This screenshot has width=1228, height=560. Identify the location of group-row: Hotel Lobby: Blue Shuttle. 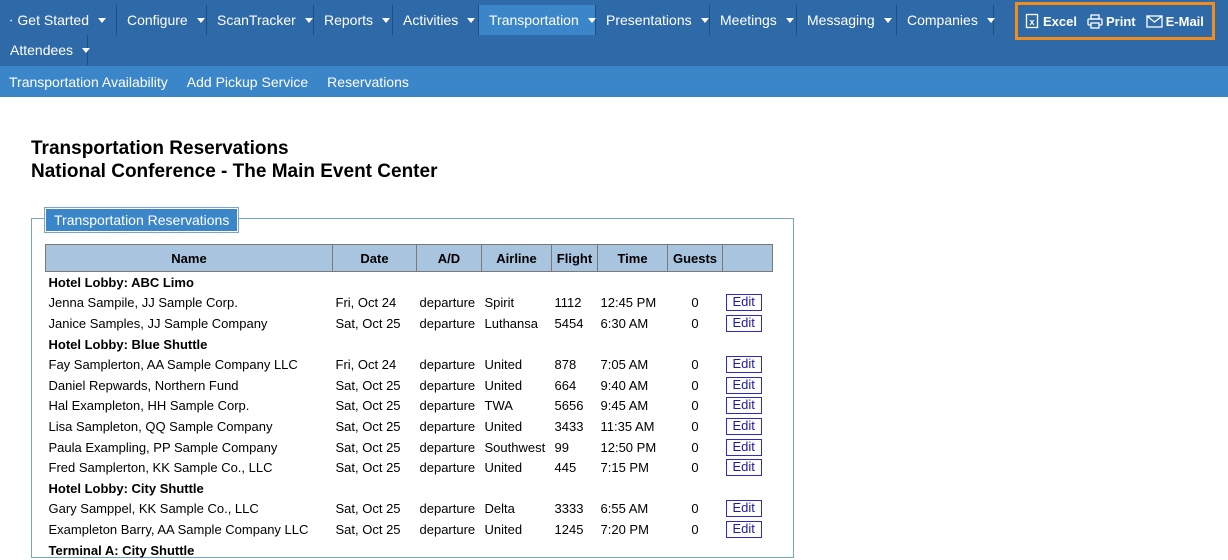
(409, 344).